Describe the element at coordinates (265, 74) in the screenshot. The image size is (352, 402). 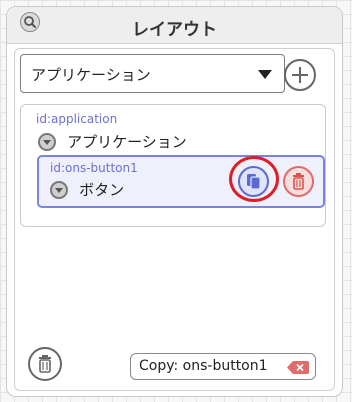
I see `dropdown-caret-icon` at that location.